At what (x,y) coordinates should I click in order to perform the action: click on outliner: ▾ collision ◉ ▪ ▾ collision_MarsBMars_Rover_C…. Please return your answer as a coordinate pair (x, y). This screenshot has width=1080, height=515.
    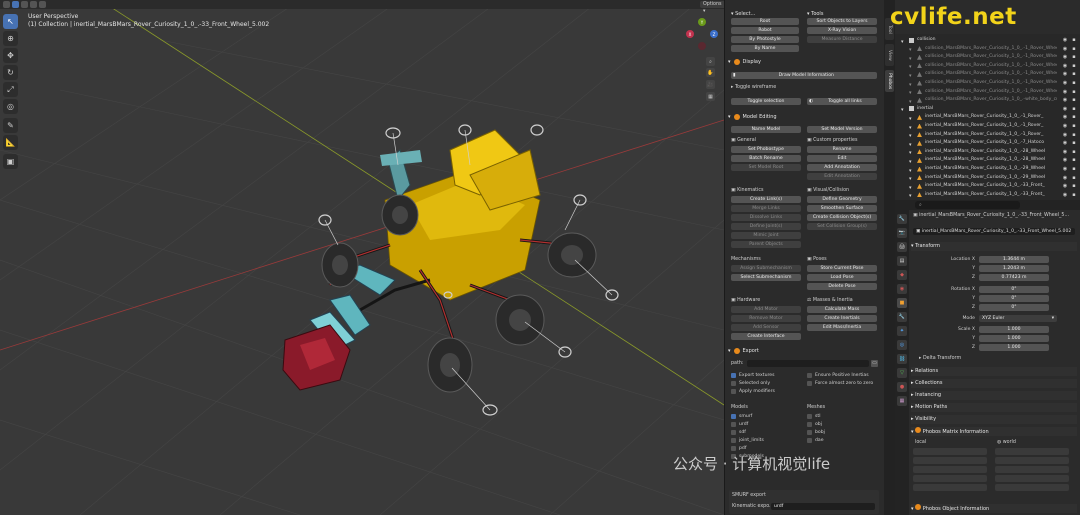
    Looking at the image, I should click on (987, 100).